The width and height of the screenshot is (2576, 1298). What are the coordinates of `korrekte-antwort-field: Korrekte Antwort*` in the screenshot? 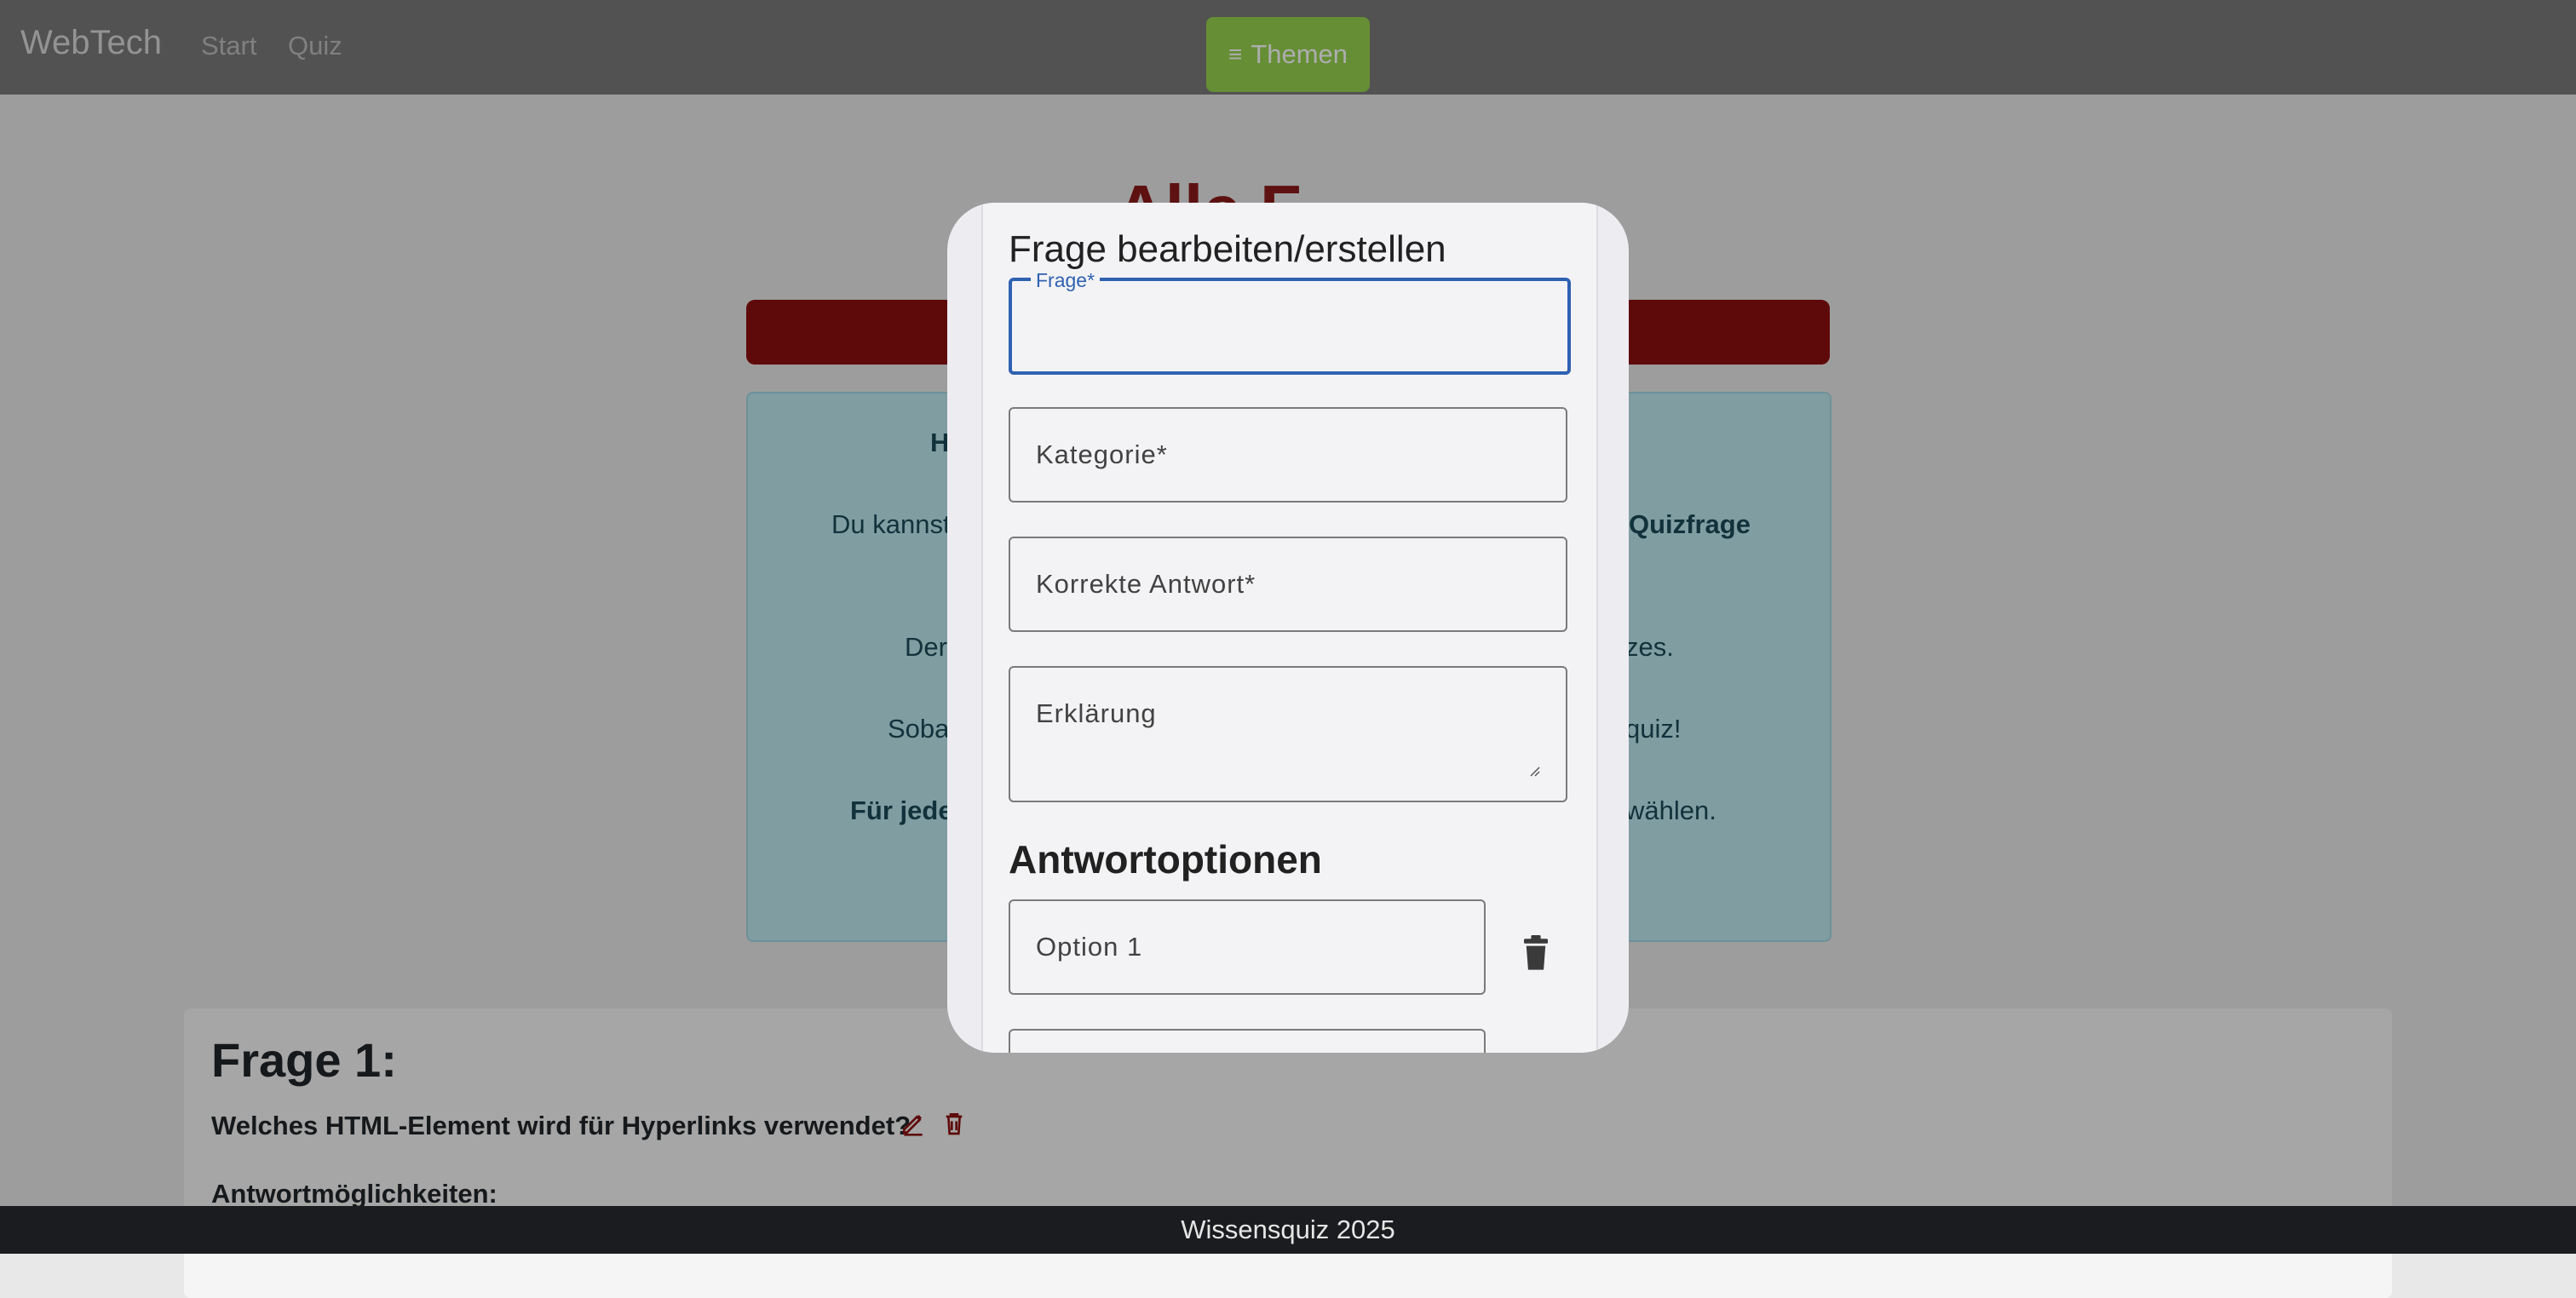 It's located at (1288, 584).